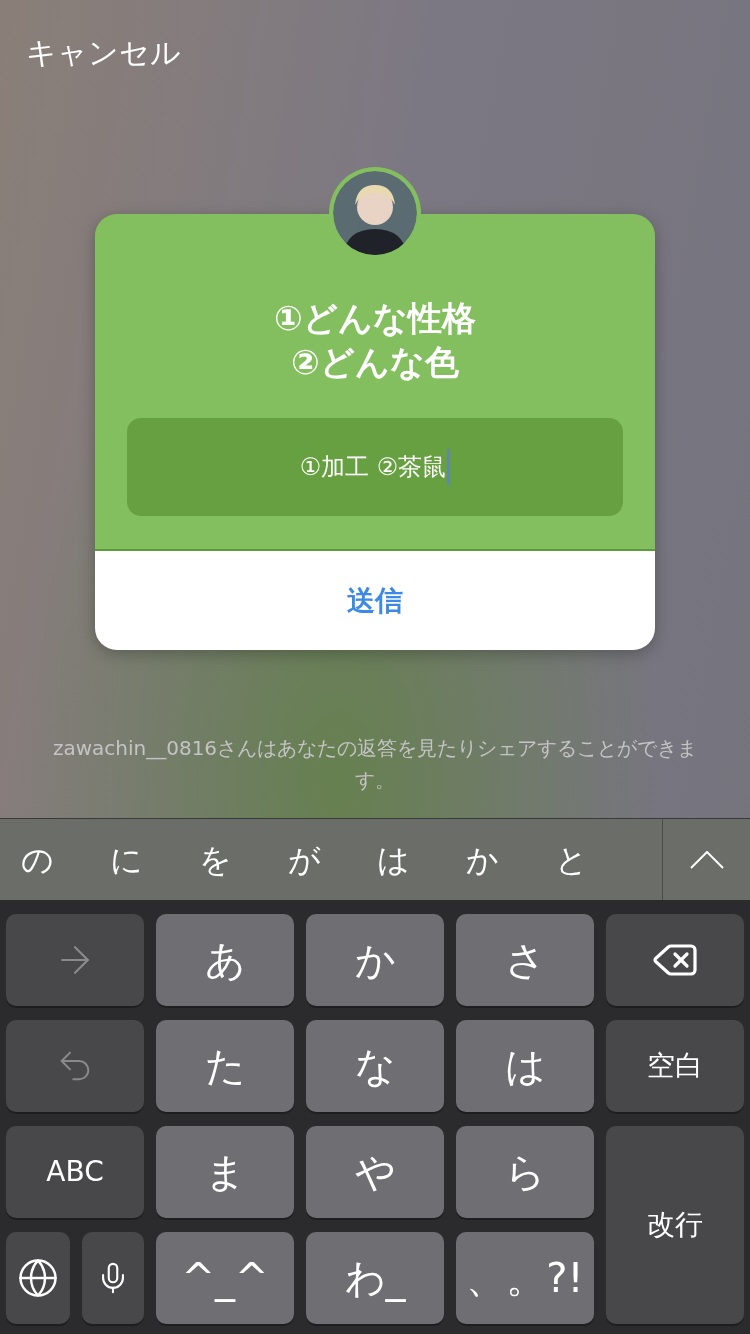 This screenshot has width=750, height=1334. What do you see at coordinates (675, 1066) in the screenshot?
I see `key: 空白` at bounding box center [675, 1066].